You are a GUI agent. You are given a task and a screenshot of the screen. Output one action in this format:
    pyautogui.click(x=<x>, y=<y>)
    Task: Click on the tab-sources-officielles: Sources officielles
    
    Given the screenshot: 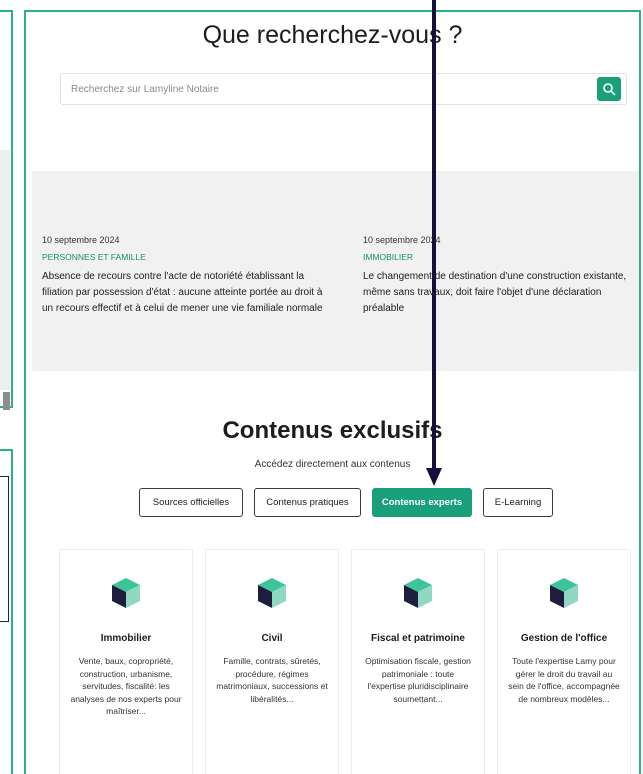 What is the action you would take?
    pyautogui.click(x=191, y=502)
    